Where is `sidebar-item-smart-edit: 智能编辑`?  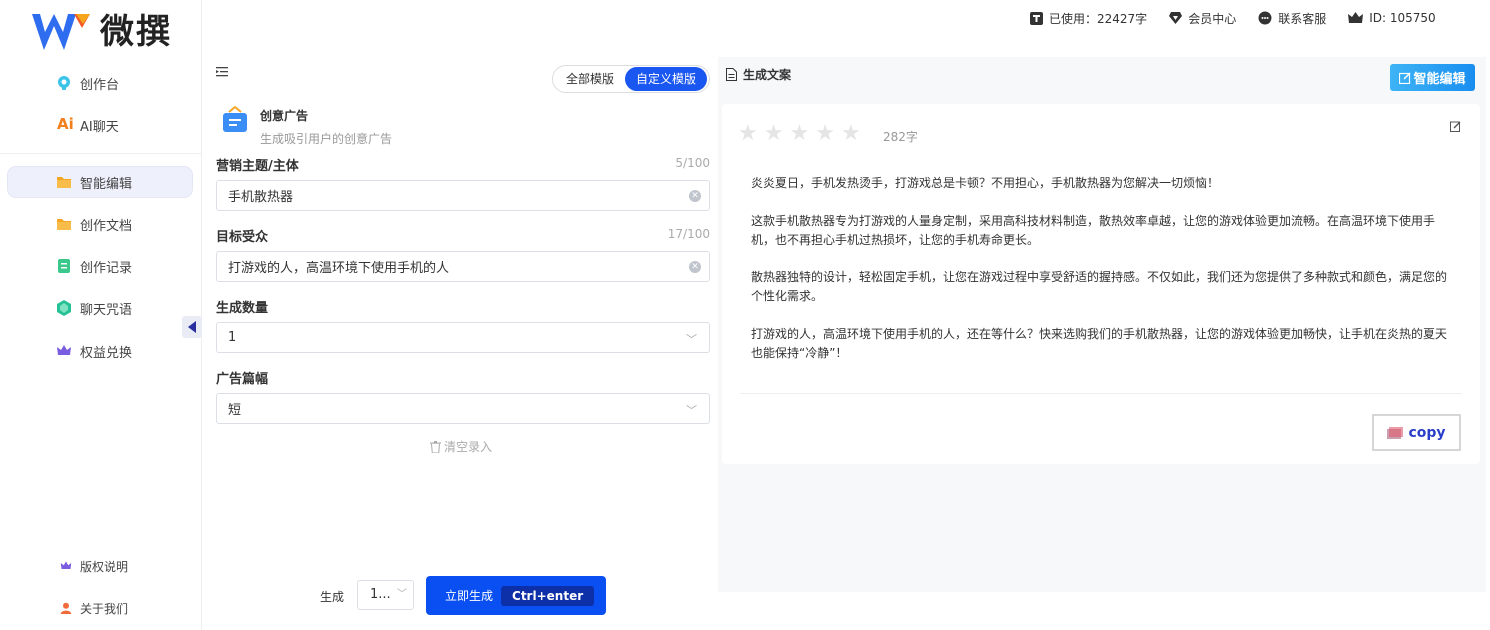
sidebar-item-smart-edit: 智能编辑 is located at coordinates (100, 182).